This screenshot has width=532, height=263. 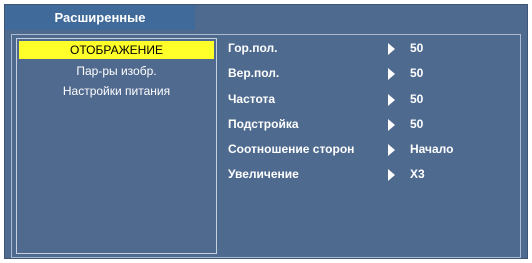 I want to click on setting-label: Гор.пол., so click(x=253, y=48).